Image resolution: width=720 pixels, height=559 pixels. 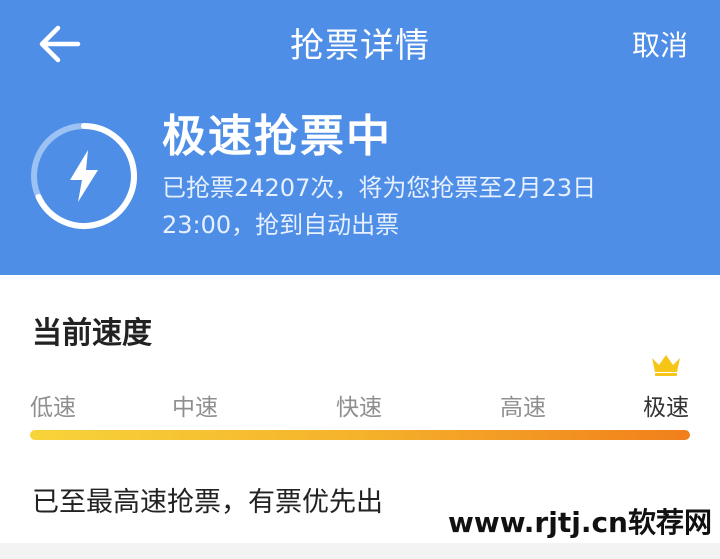 What do you see at coordinates (92, 333) in the screenshot?
I see `speed-section-title: 当前速度` at bounding box center [92, 333].